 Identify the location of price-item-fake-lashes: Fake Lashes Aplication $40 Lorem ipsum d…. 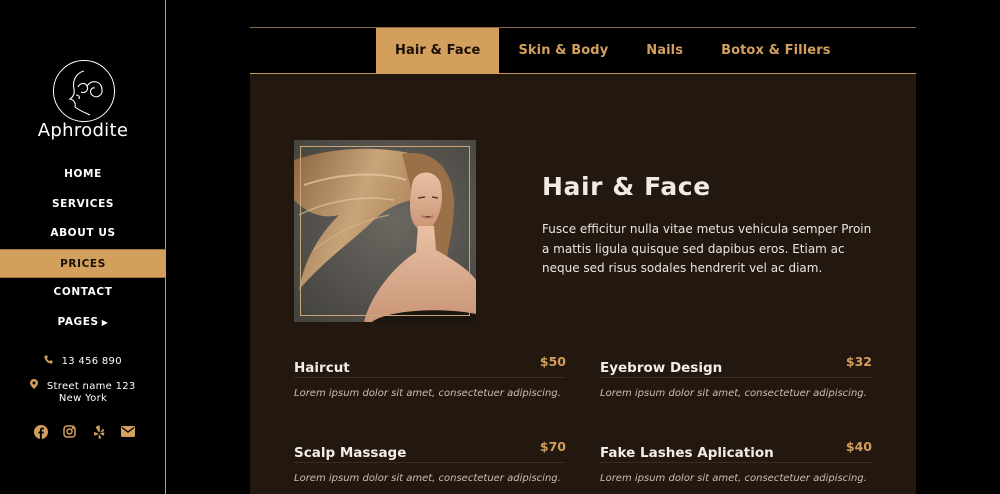
(736, 460).